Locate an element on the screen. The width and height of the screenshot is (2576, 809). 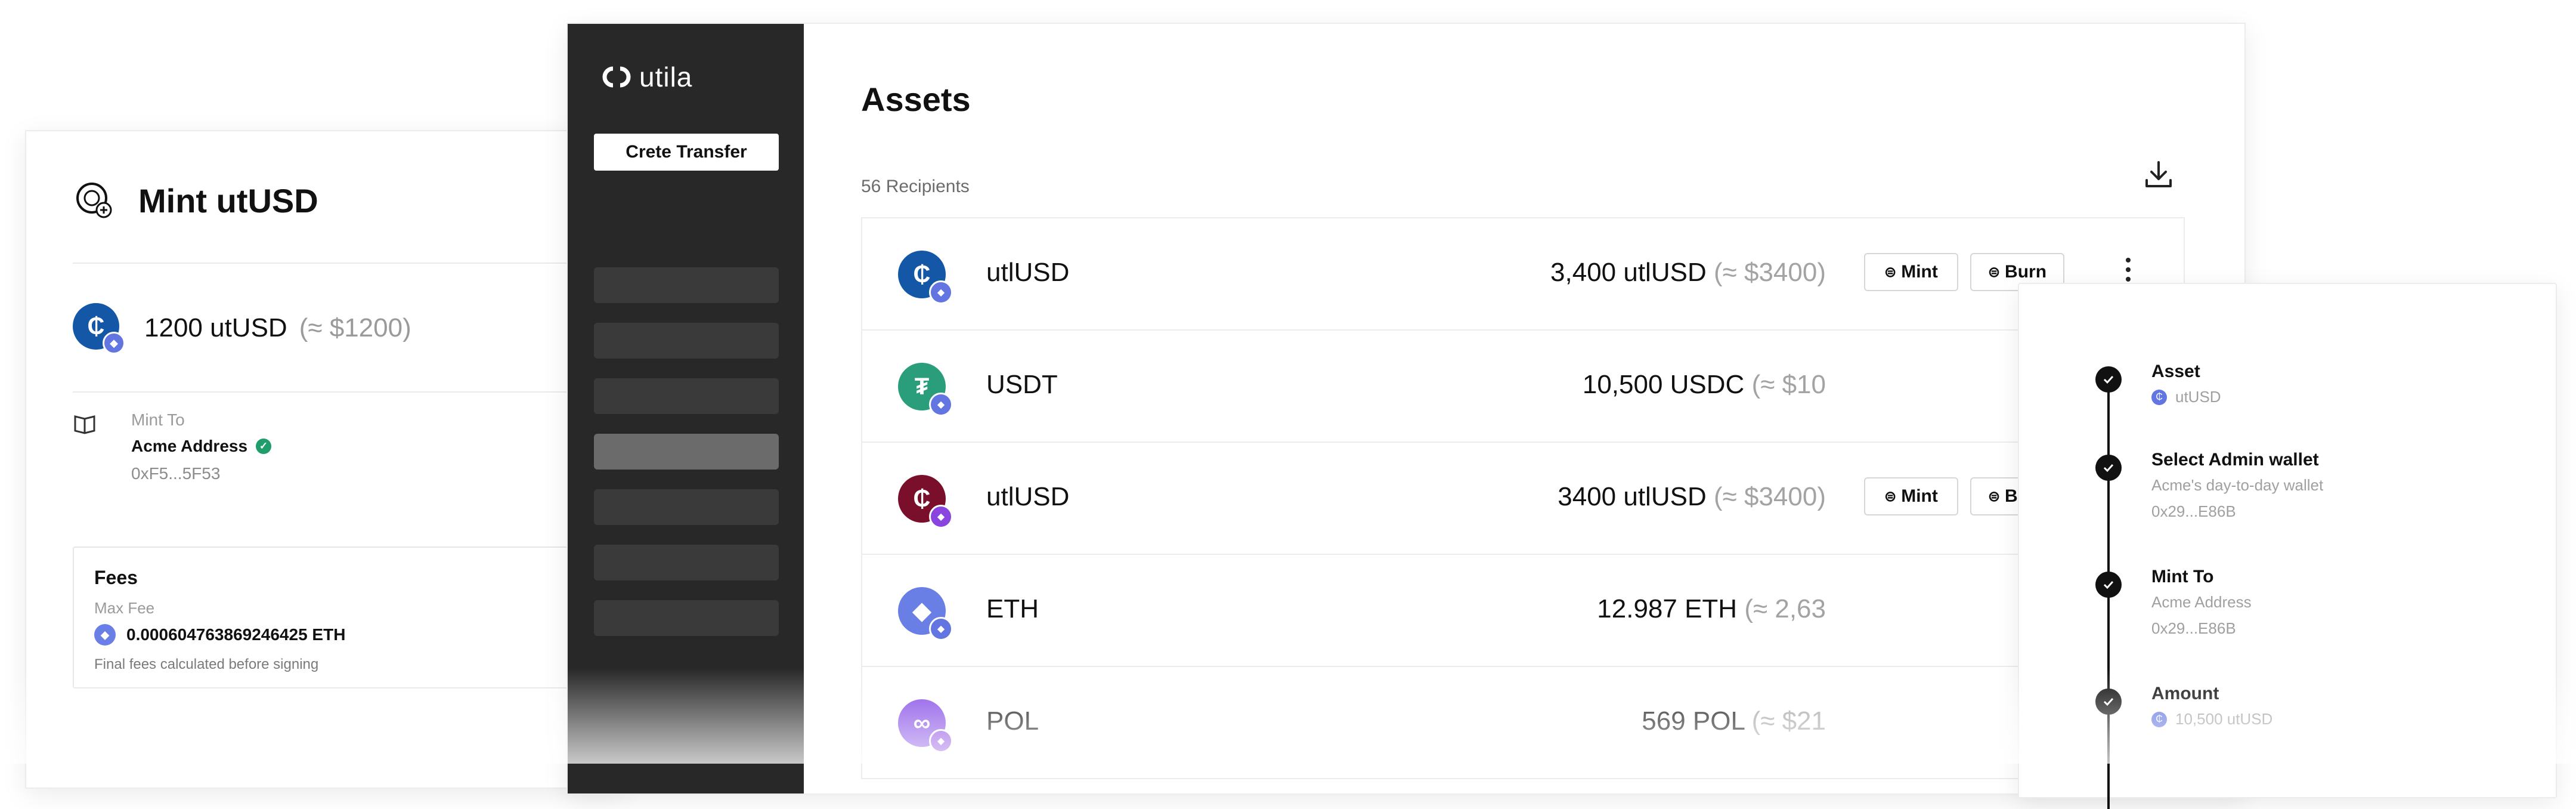
asset-amount: 3,400 utlUSD (≈ $3400) is located at coordinates (1688, 273).